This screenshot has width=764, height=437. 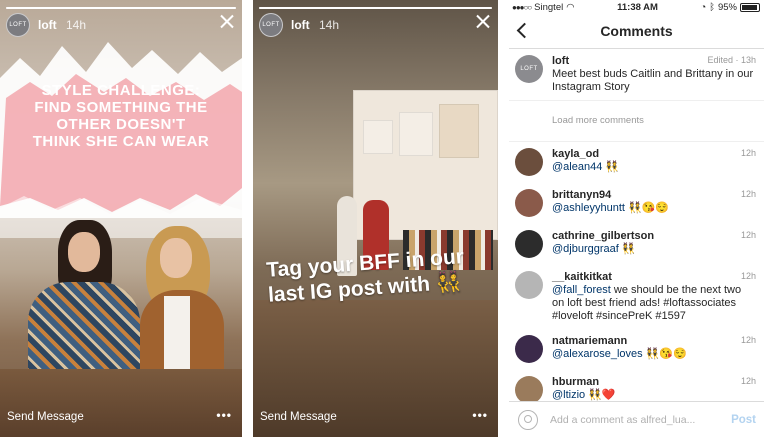 What do you see at coordinates (581, 290) in the screenshot?
I see `mention-link: @fall_forest` at bounding box center [581, 290].